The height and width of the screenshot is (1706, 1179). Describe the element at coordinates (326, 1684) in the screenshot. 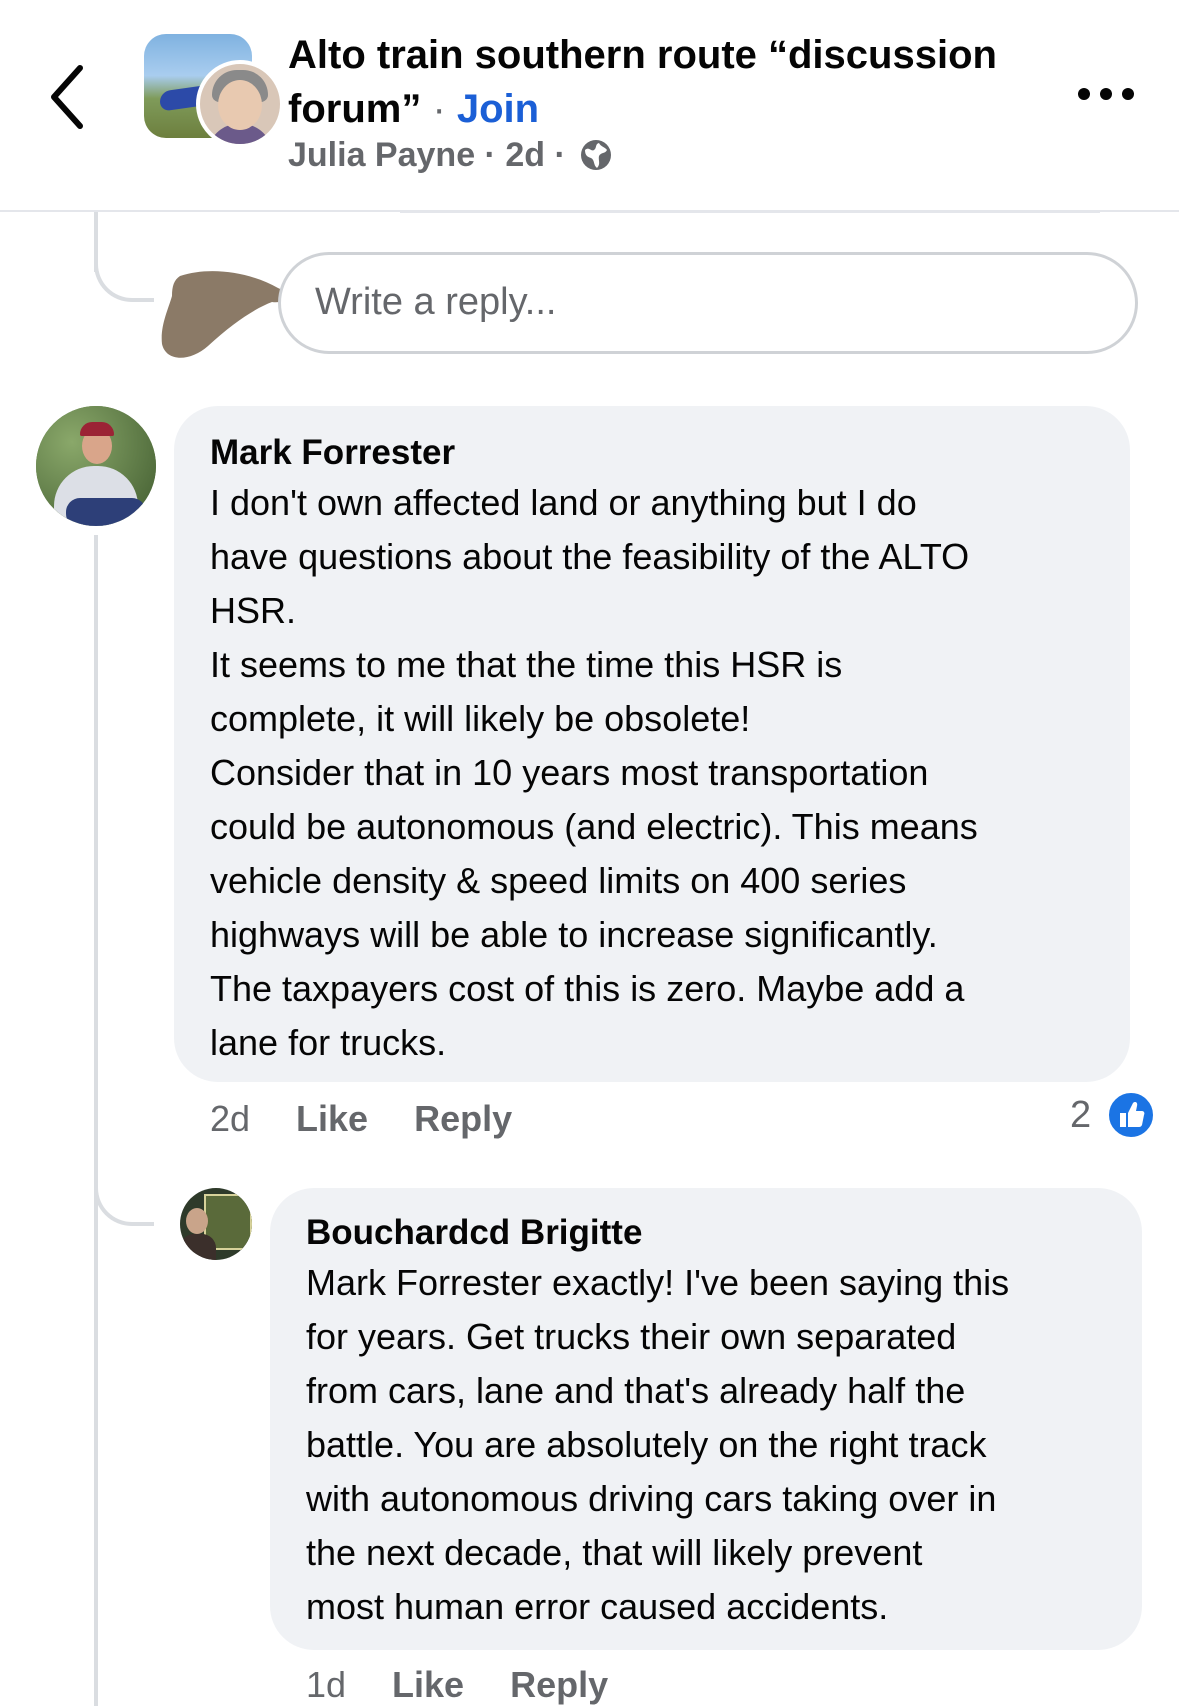

I see `comment-age: 1d` at that location.